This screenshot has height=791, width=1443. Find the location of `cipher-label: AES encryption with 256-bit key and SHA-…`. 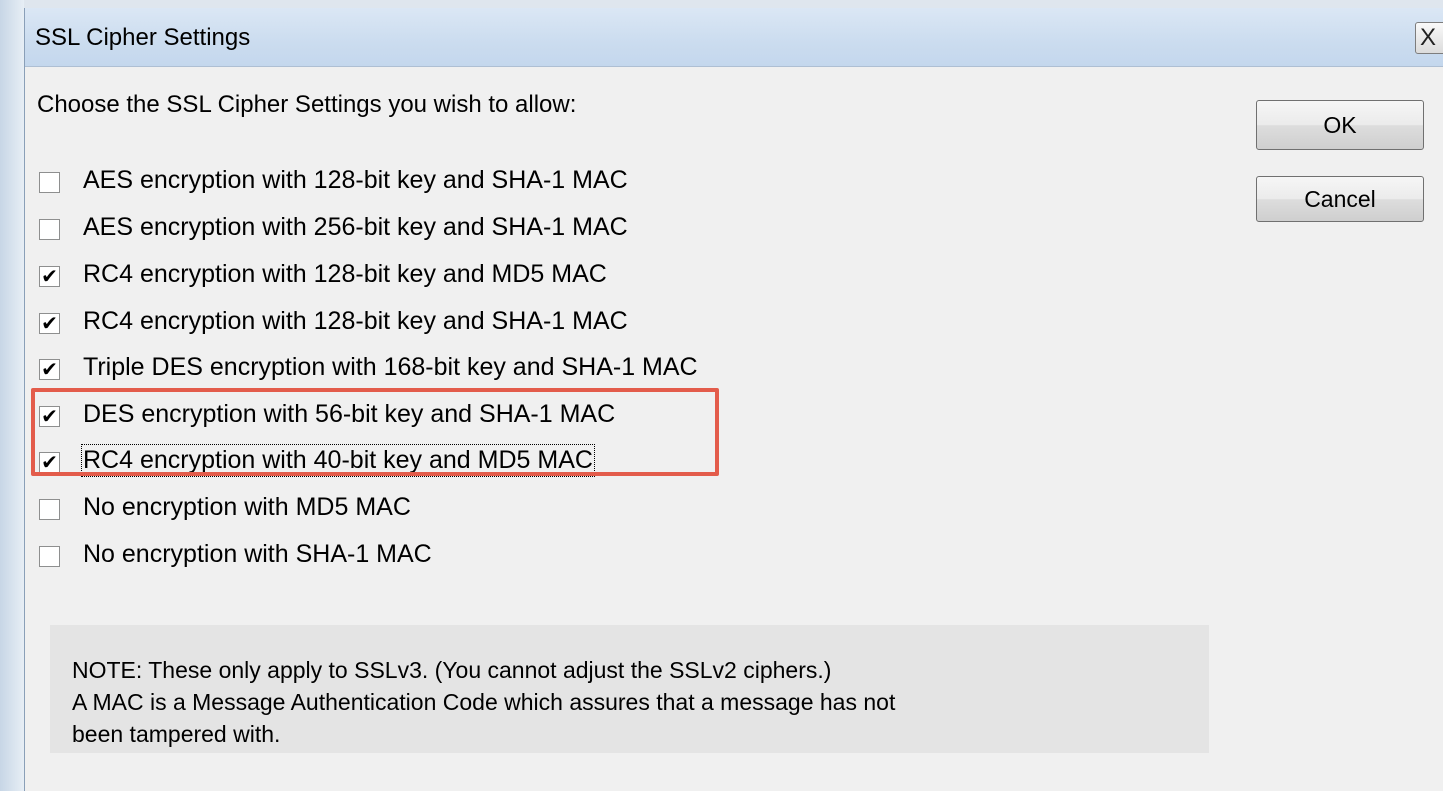

cipher-label: AES encryption with 256-bit key and SHA-… is located at coordinates (355, 227).